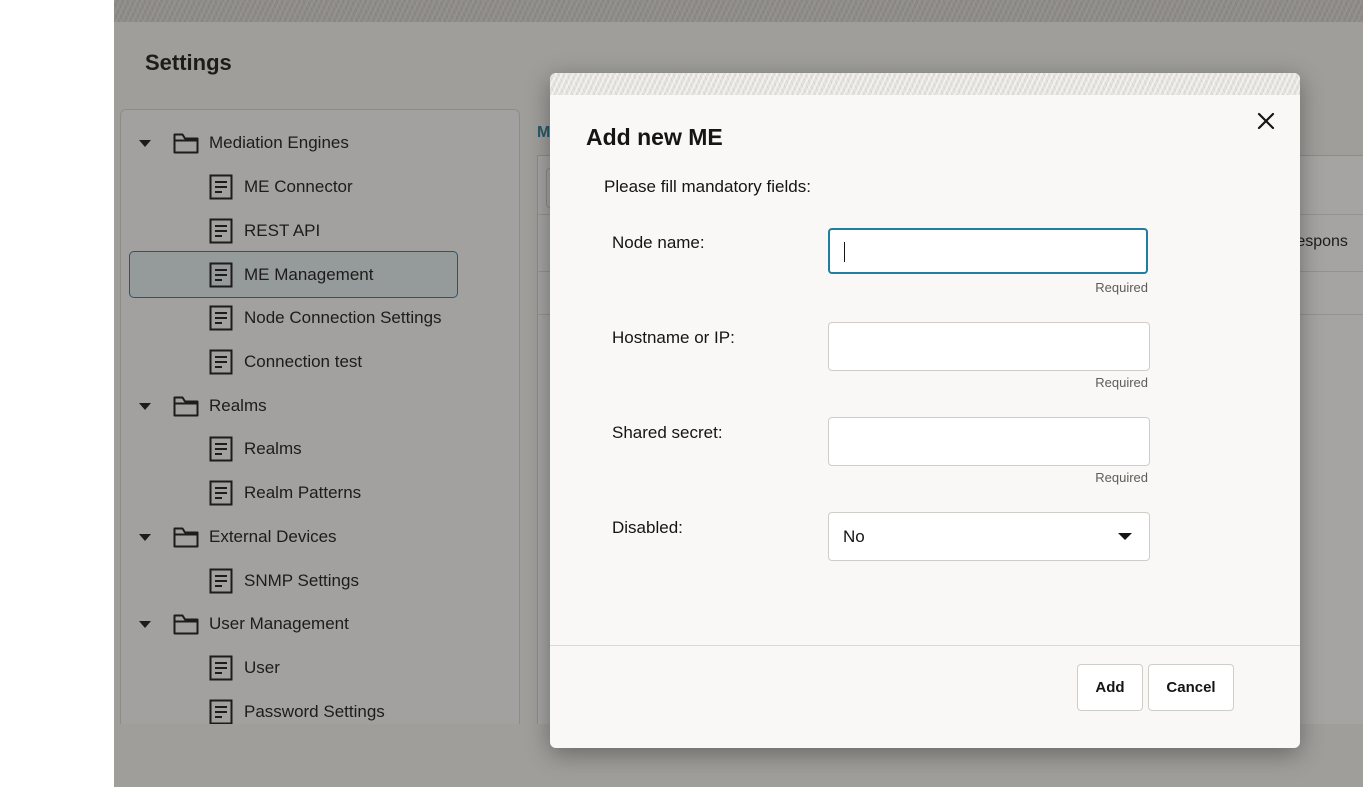  What do you see at coordinates (989, 441) in the screenshot?
I see `shared-secret-input` at bounding box center [989, 441].